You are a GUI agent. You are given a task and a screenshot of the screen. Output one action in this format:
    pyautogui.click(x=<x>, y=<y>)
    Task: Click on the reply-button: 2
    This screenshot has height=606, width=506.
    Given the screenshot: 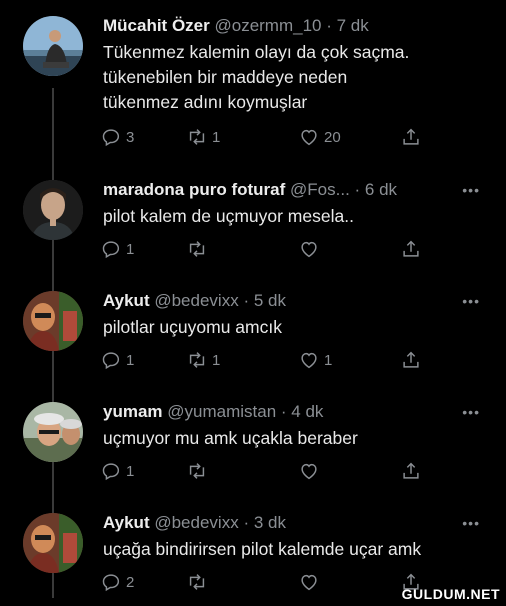 What is the action you would take?
    pyautogui.click(x=117, y=582)
    